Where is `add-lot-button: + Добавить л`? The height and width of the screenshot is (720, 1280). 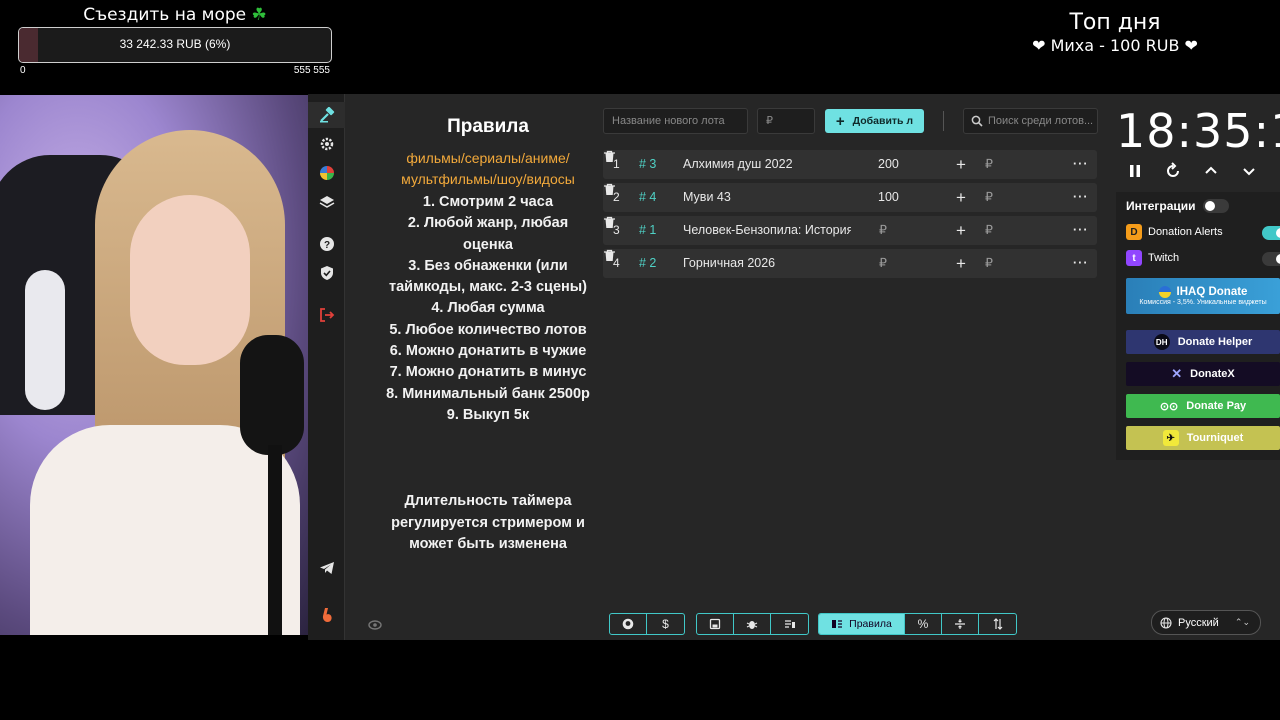 add-lot-button: + Добавить л is located at coordinates (874, 121).